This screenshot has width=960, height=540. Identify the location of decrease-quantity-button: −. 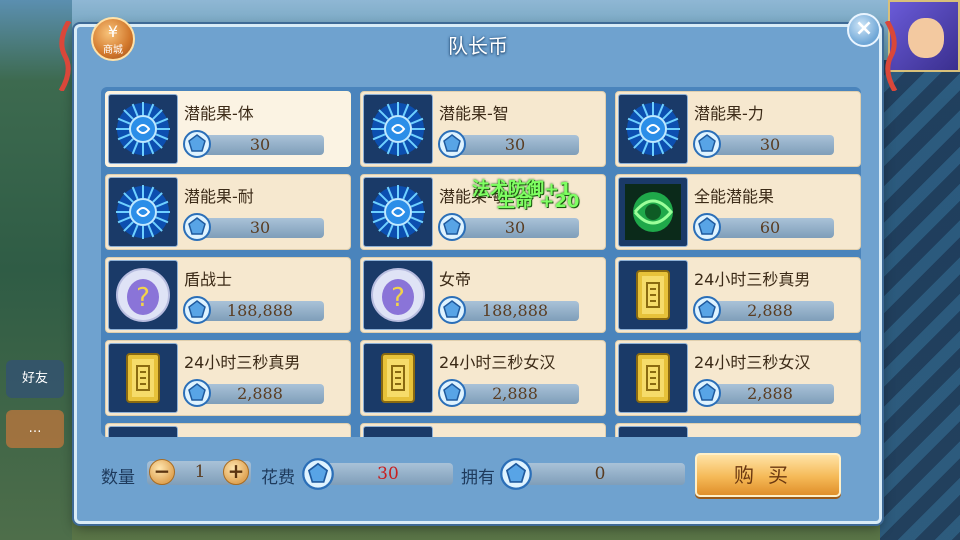
(162, 472).